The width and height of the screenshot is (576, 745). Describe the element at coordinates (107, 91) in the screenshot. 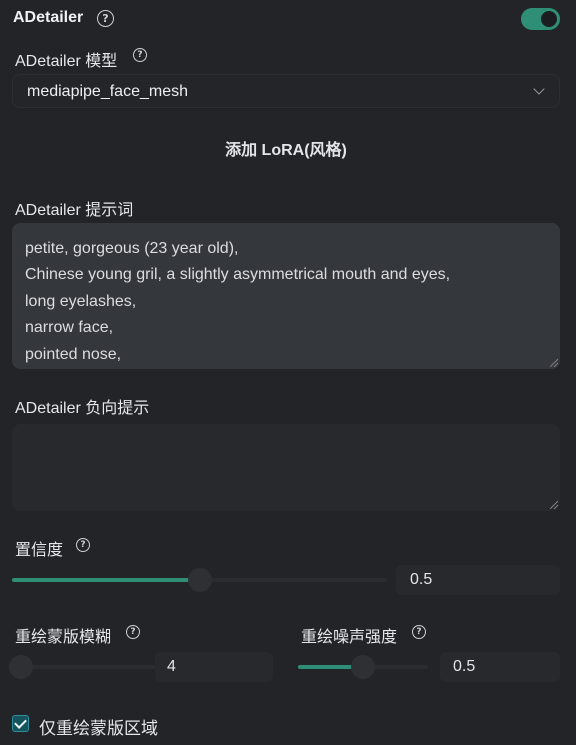

I see `model-selected-value: mediapipe_face_mesh` at that location.